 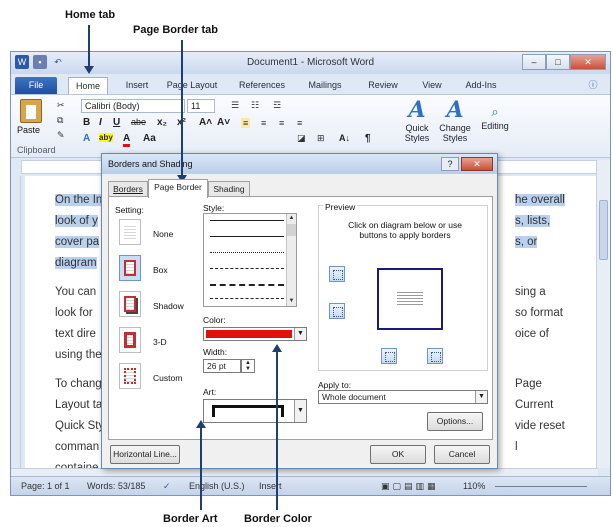 What do you see at coordinates (163, 234) in the screenshot?
I see `setting-none-label: None` at bounding box center [163, 234].